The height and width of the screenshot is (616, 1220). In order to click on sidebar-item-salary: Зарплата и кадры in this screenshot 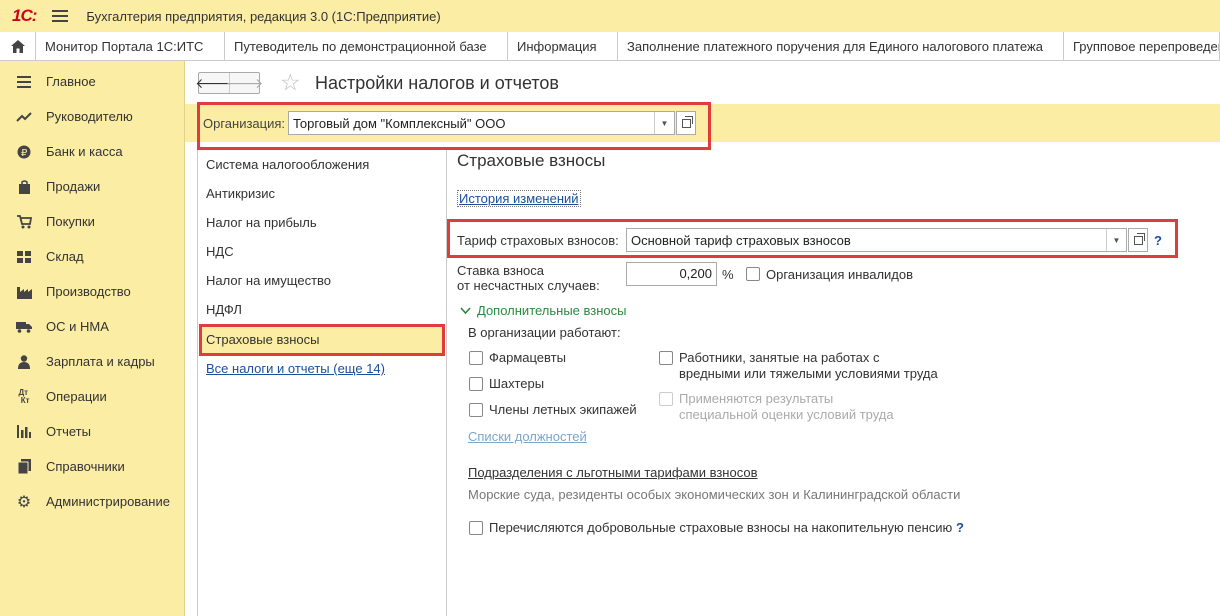, I will do `click(92, 361)`.